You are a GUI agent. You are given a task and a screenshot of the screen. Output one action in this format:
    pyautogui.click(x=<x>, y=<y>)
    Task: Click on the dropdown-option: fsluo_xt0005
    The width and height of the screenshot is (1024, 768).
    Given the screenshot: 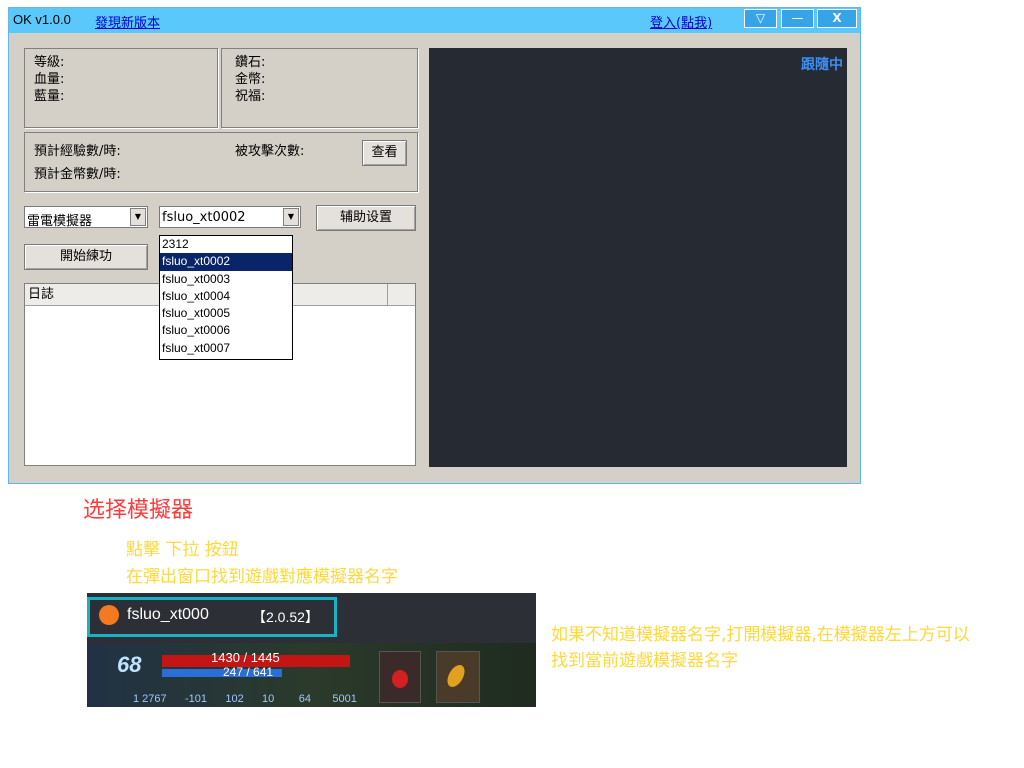 What is the action you would take?
    pyautogui.click(x=226, y=313)
    